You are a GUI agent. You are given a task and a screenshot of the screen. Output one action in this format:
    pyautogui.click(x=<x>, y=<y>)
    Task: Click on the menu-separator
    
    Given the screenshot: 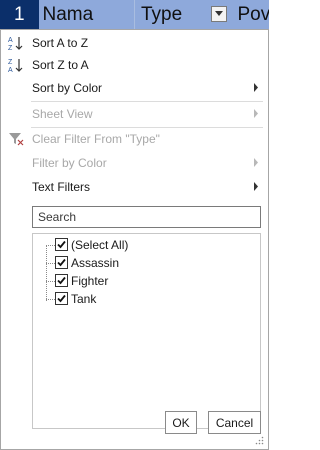 What is the action you would take?
    pyautogui.click(x=147, y=101)
    